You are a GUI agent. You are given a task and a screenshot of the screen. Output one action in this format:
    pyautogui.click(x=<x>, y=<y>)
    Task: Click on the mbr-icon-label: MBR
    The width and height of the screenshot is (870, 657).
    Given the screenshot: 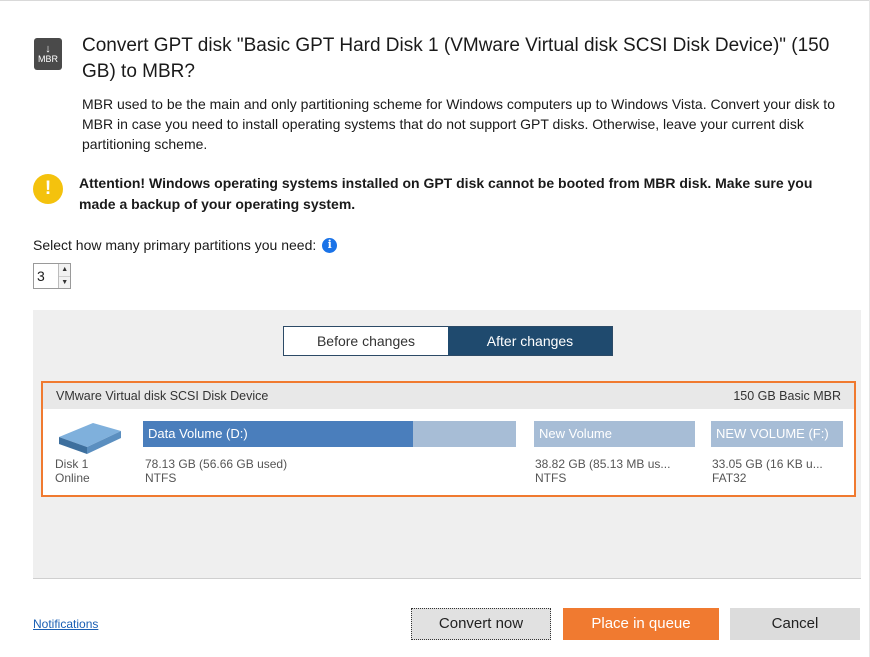 What is the action you would take?
    pyautogui.click(x=48, y=59)
    